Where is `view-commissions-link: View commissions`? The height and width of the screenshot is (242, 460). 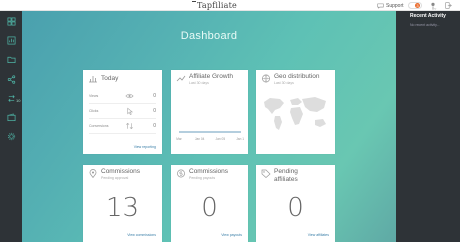
view-commissions-link: View commissions is located at coordinates (141, 235).